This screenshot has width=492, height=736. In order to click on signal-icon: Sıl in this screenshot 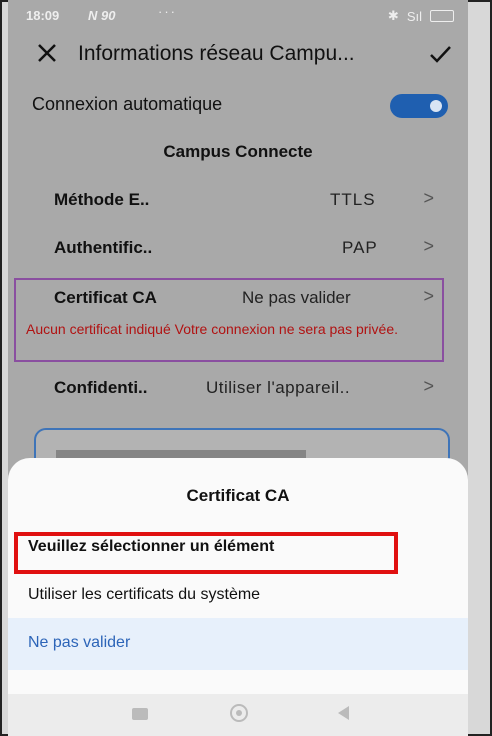, I will do `click(414, 16)`.